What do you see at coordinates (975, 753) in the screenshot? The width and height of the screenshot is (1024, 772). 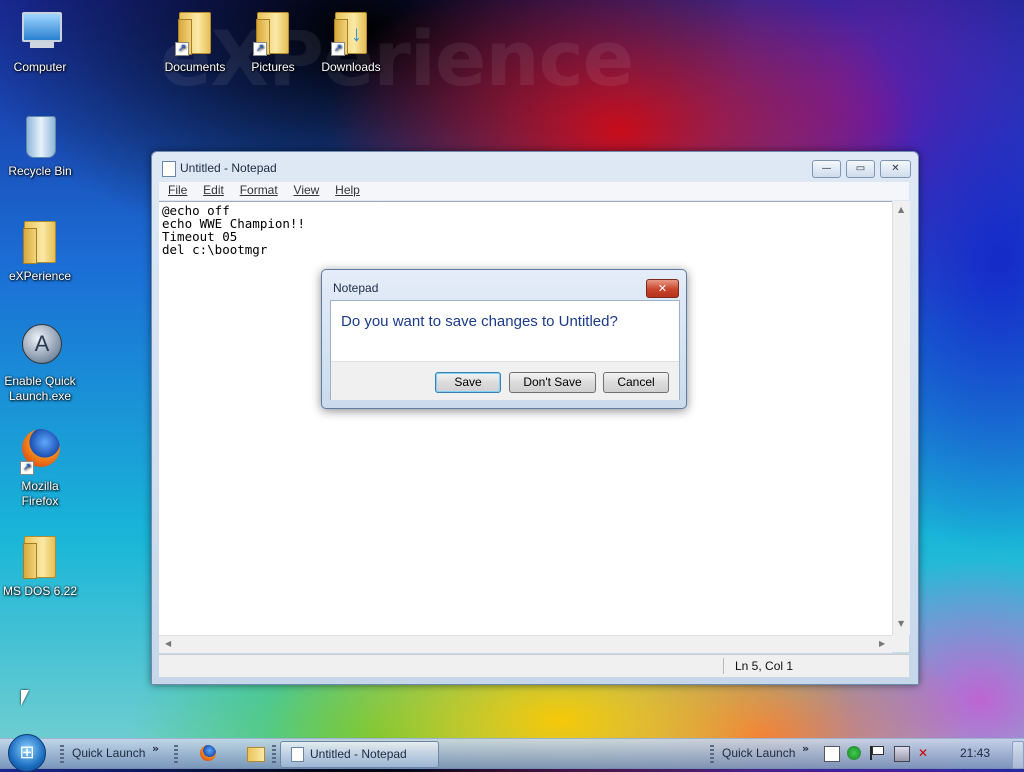 I see `taskbar-clock: 21:43` at bounding box center [975, 753].